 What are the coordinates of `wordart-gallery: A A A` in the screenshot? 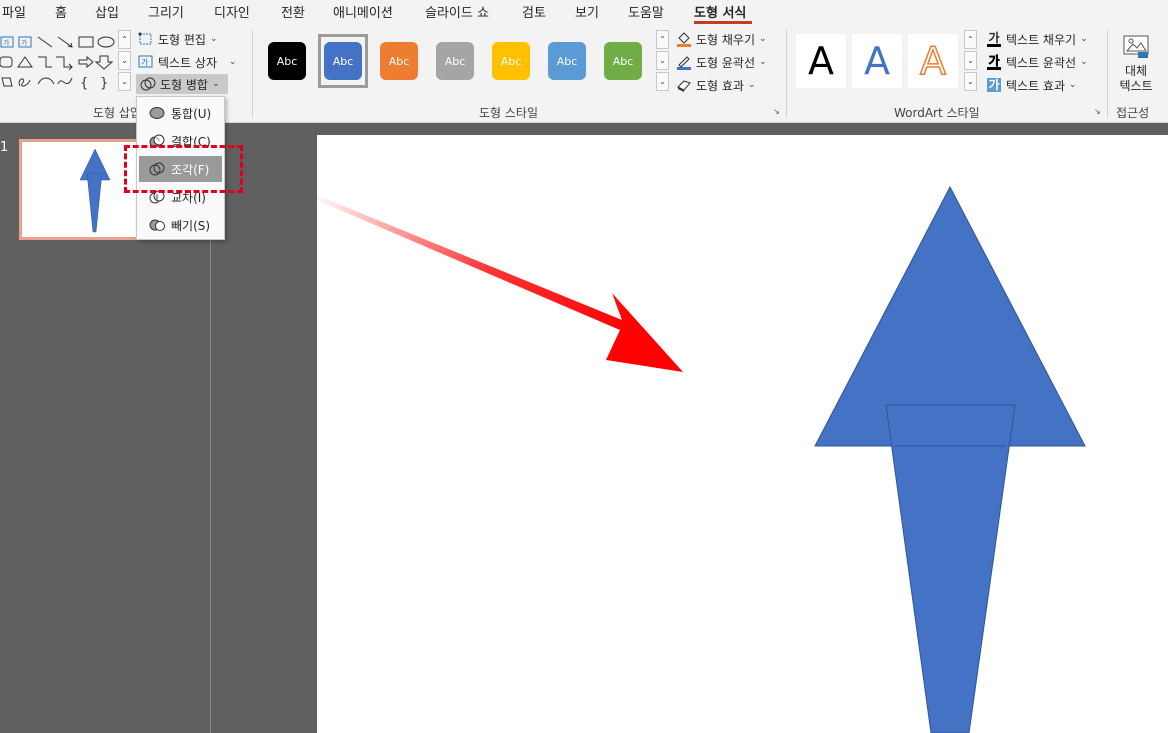 It's located at (880, 62).